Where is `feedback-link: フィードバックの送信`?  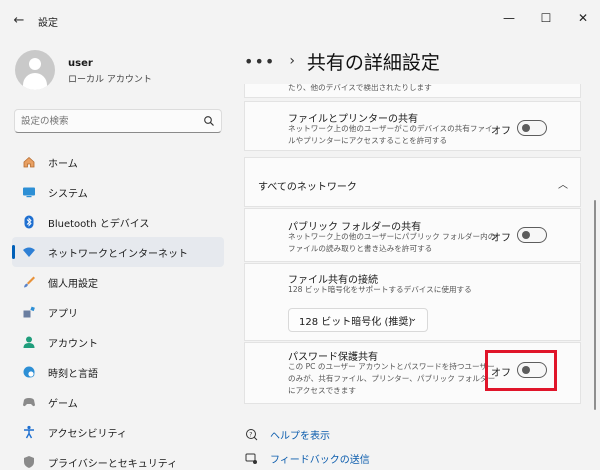
feedback-link: フィードバックの送信 is located at coordinates (307, 458).